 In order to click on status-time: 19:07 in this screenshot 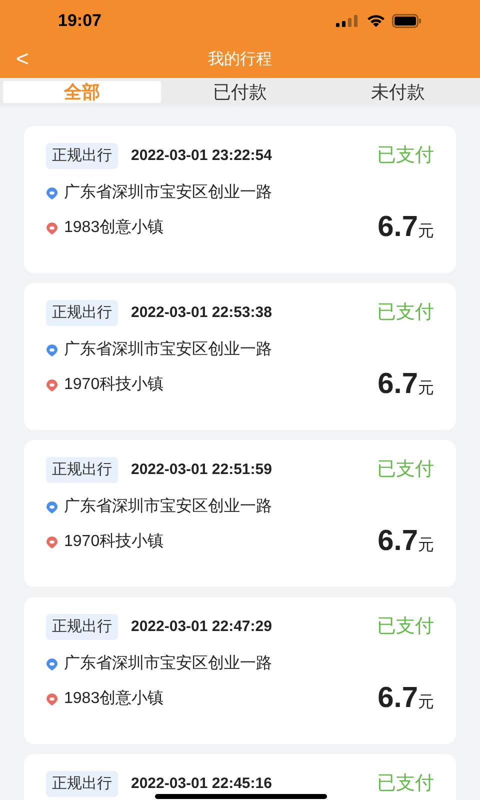, I will do `click(80, 21)`.